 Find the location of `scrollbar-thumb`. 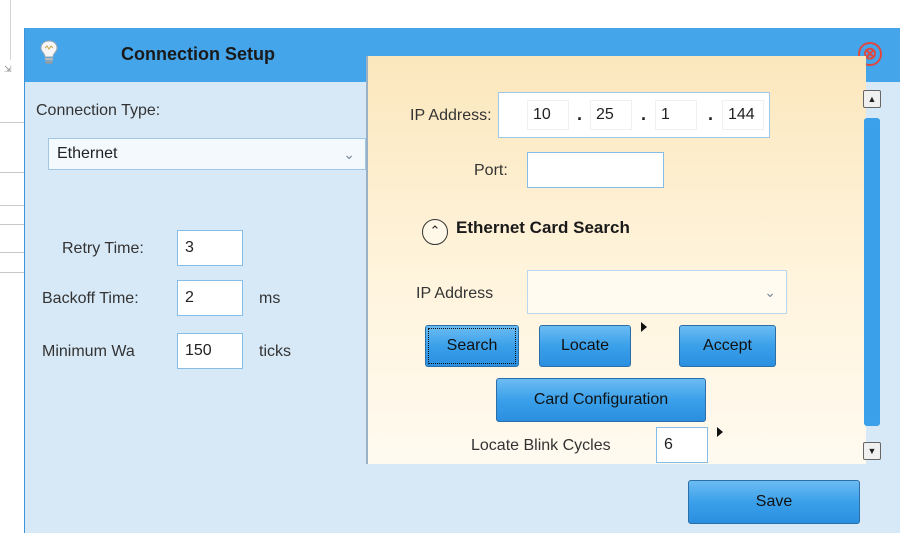

scrollbar-thumb is located at coordinates (872, 272).